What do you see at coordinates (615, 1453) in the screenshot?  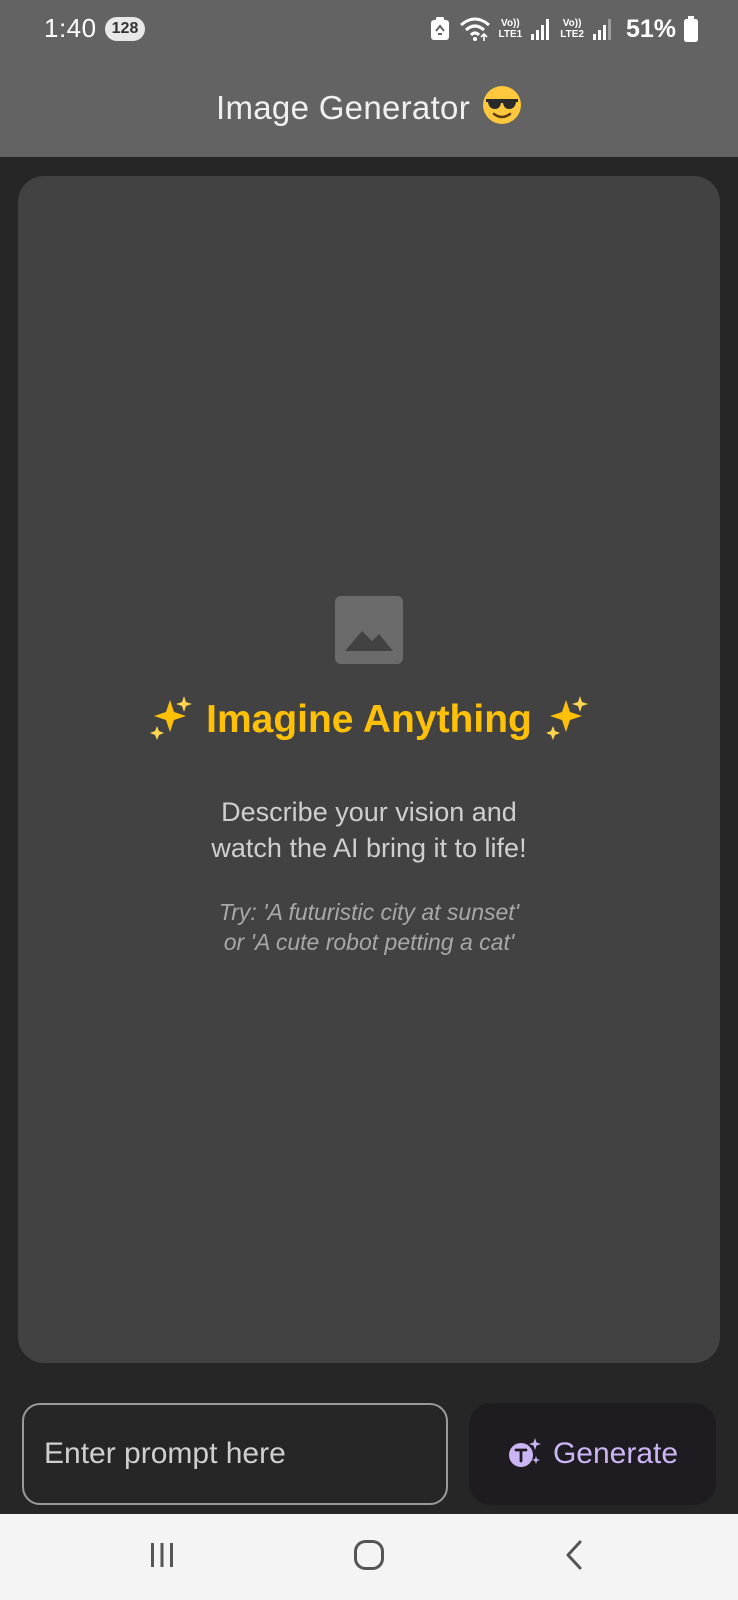 I see `generate-button-label: Generate` at bounding box center [615, 1453].